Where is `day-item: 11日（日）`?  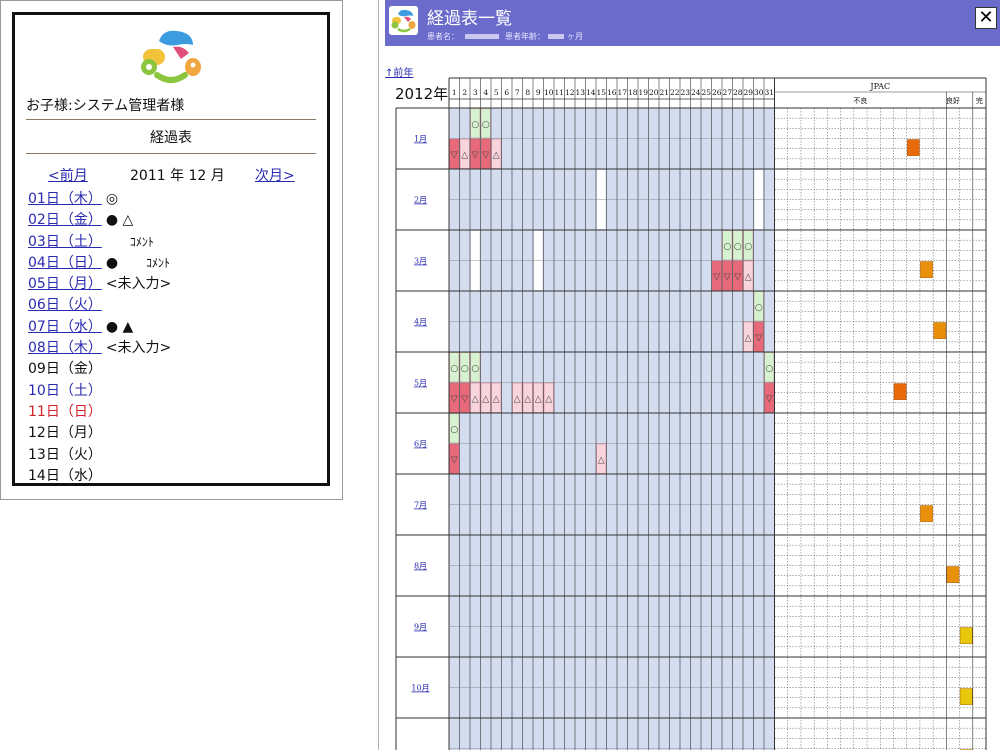 day-item: 11日（日） is located at coordinates (99, 412).